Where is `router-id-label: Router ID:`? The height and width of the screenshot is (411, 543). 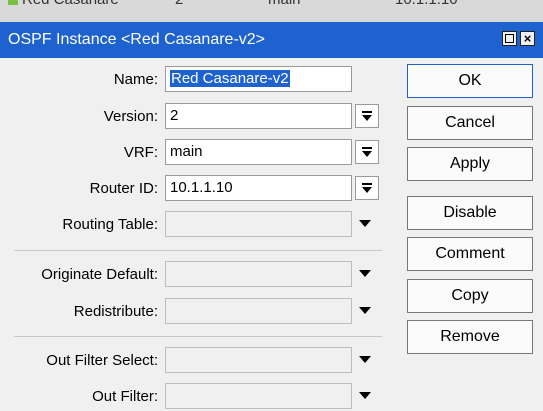 router-id-label: Router ID: is located at coordinates (123, 188).